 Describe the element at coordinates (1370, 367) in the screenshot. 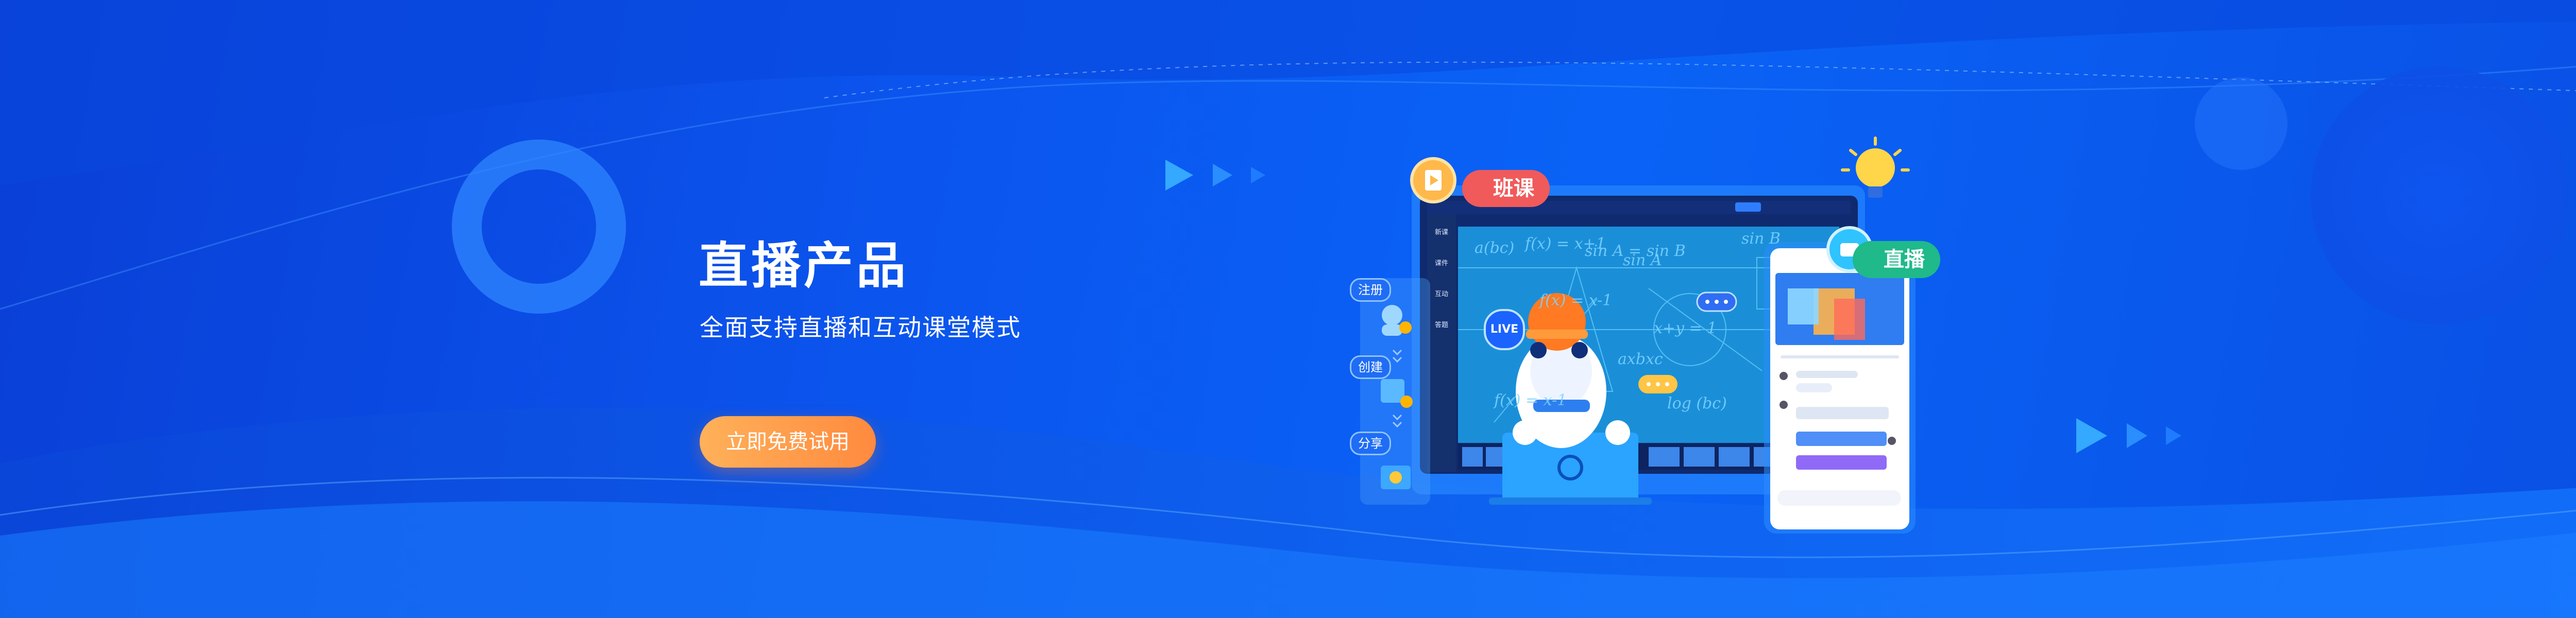

I see `step-create-label: 创建` at that location.